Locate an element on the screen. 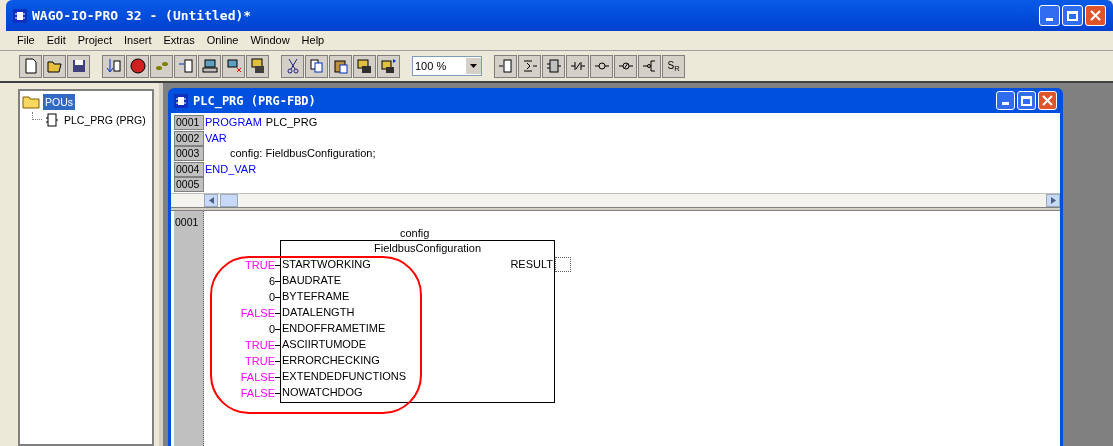 This screenshot has width=1113, height=446. coil-icon is located at coordinates (601, 66).